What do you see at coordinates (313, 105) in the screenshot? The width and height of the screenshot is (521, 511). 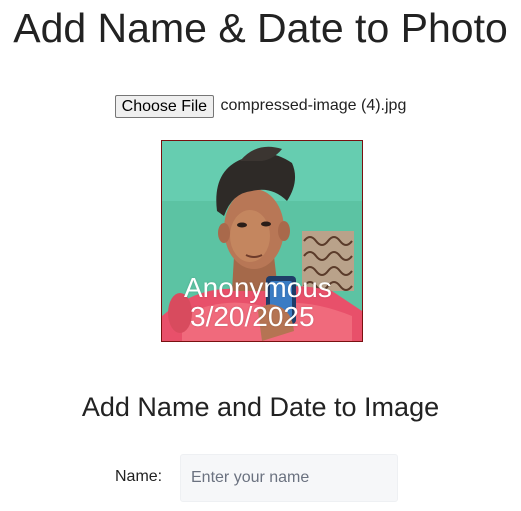 I see `selected-file-name: compressed-image (4).jpg` at bounding box center [313, 105].